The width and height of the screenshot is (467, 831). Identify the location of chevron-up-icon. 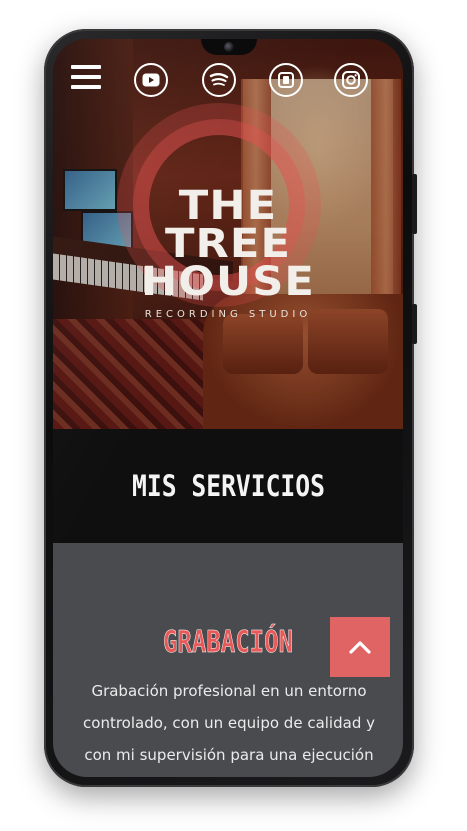
(360, 647).